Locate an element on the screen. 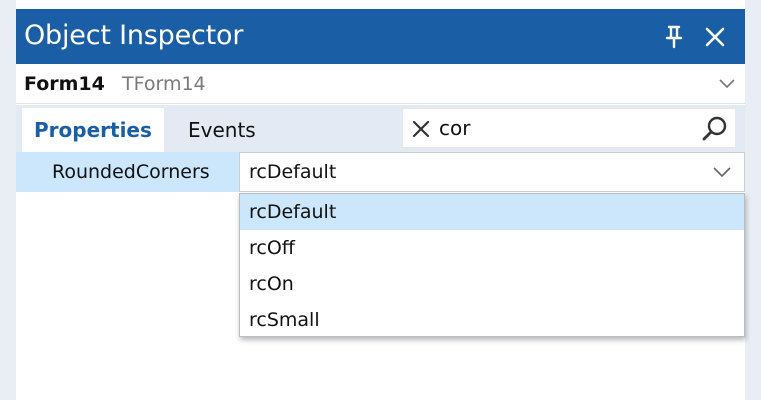 Image resolution: width=761 pixels, height=400 pixels. property-value-combobox: rcDefault is located at coordinates (492, 172).